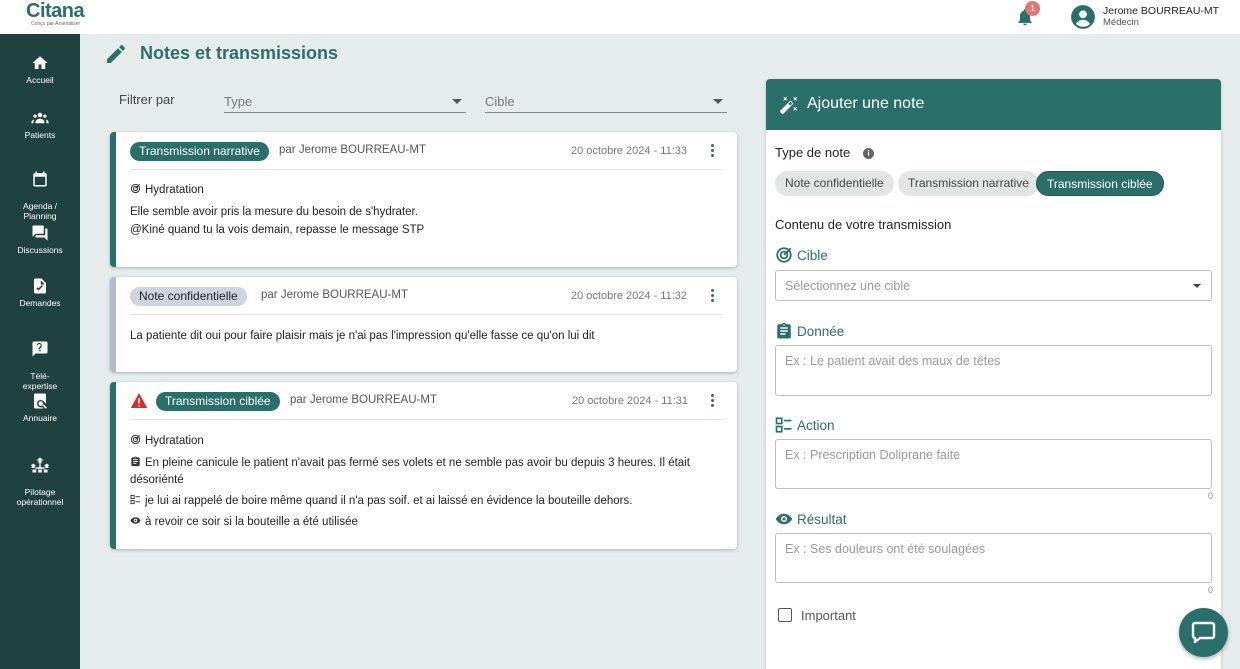  What do you see at coordinates (40, 401) in the screenshot?
I see `directory-icon` at bounding box center [40, 401].